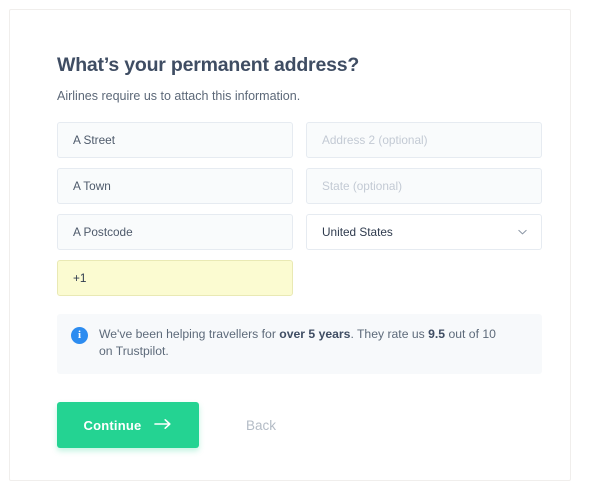 The height and width of the screenshot is (500, 600). I want to click on info-icon: i, so click(79, 335).